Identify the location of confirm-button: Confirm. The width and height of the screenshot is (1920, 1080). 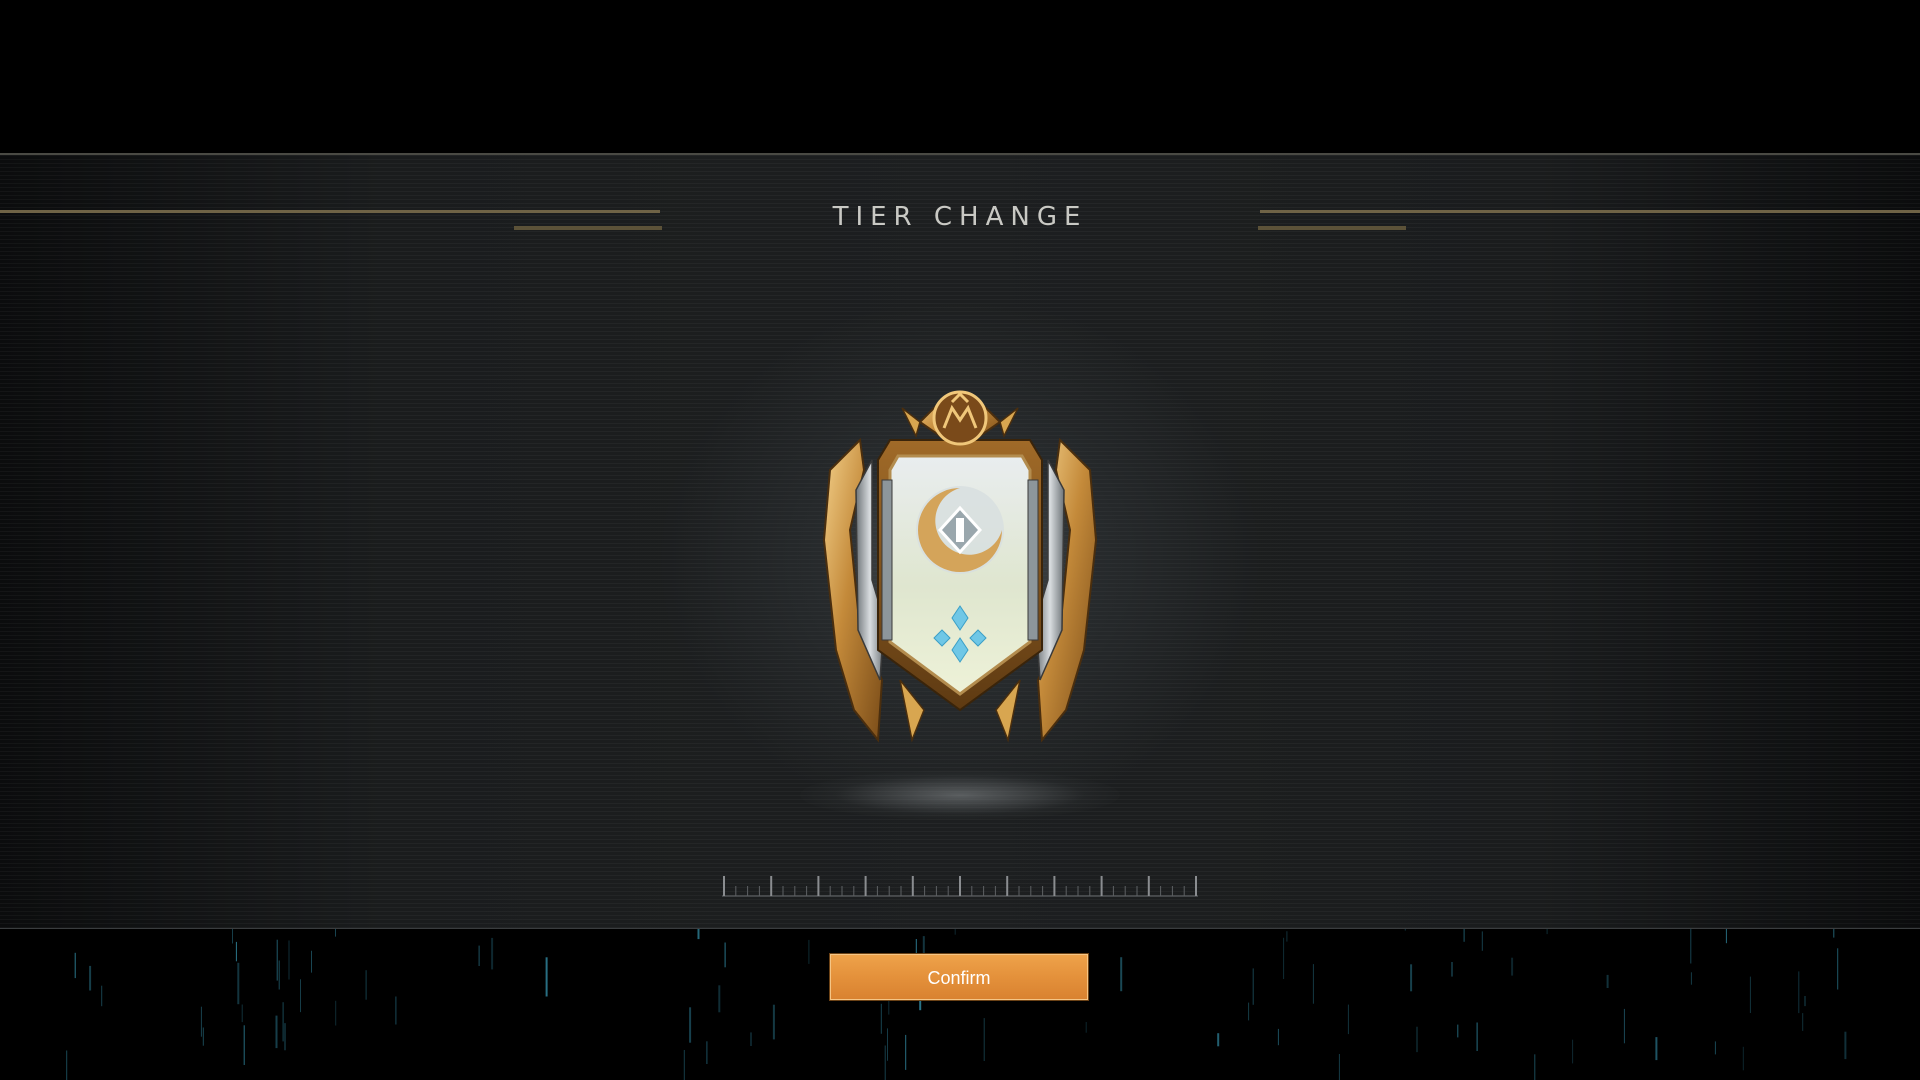
(959, 977).